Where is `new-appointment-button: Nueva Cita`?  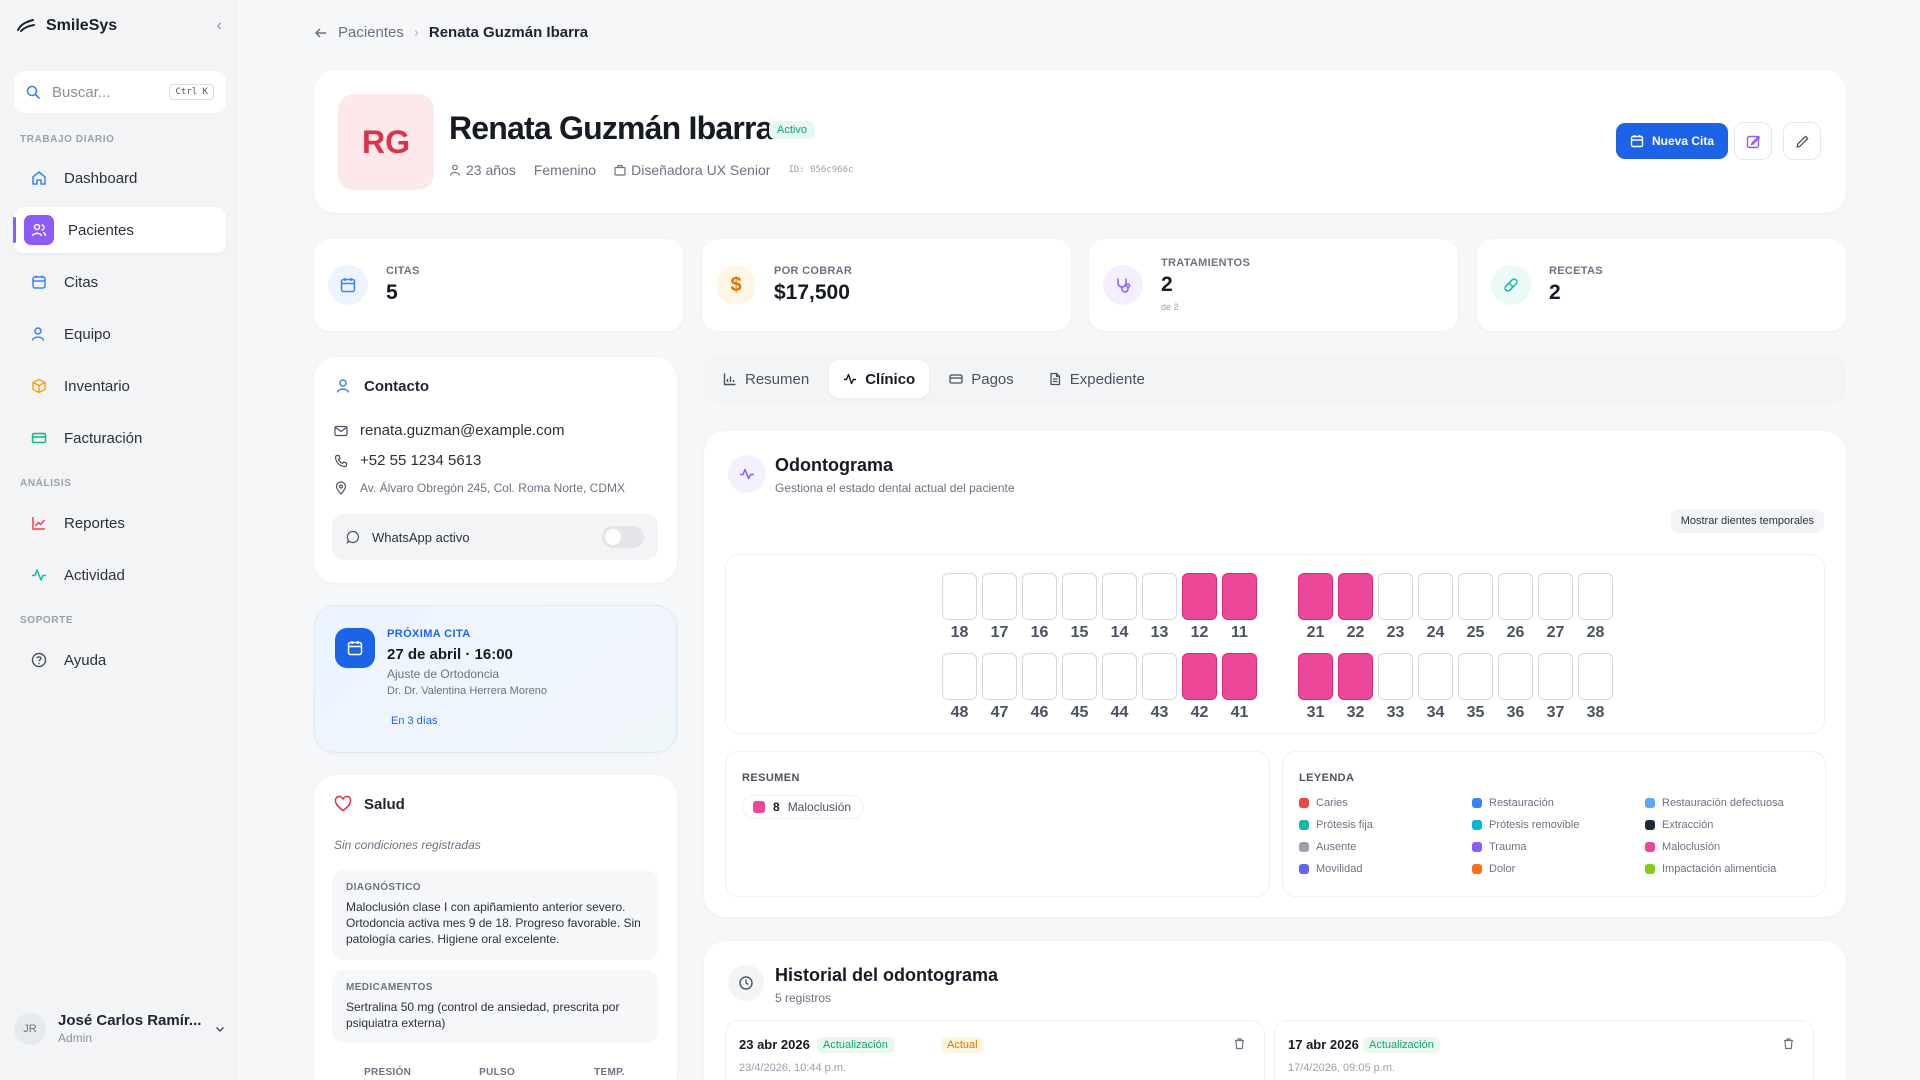 new-appointment-button: Nueva Cita is located at coordinates (1672, 141).